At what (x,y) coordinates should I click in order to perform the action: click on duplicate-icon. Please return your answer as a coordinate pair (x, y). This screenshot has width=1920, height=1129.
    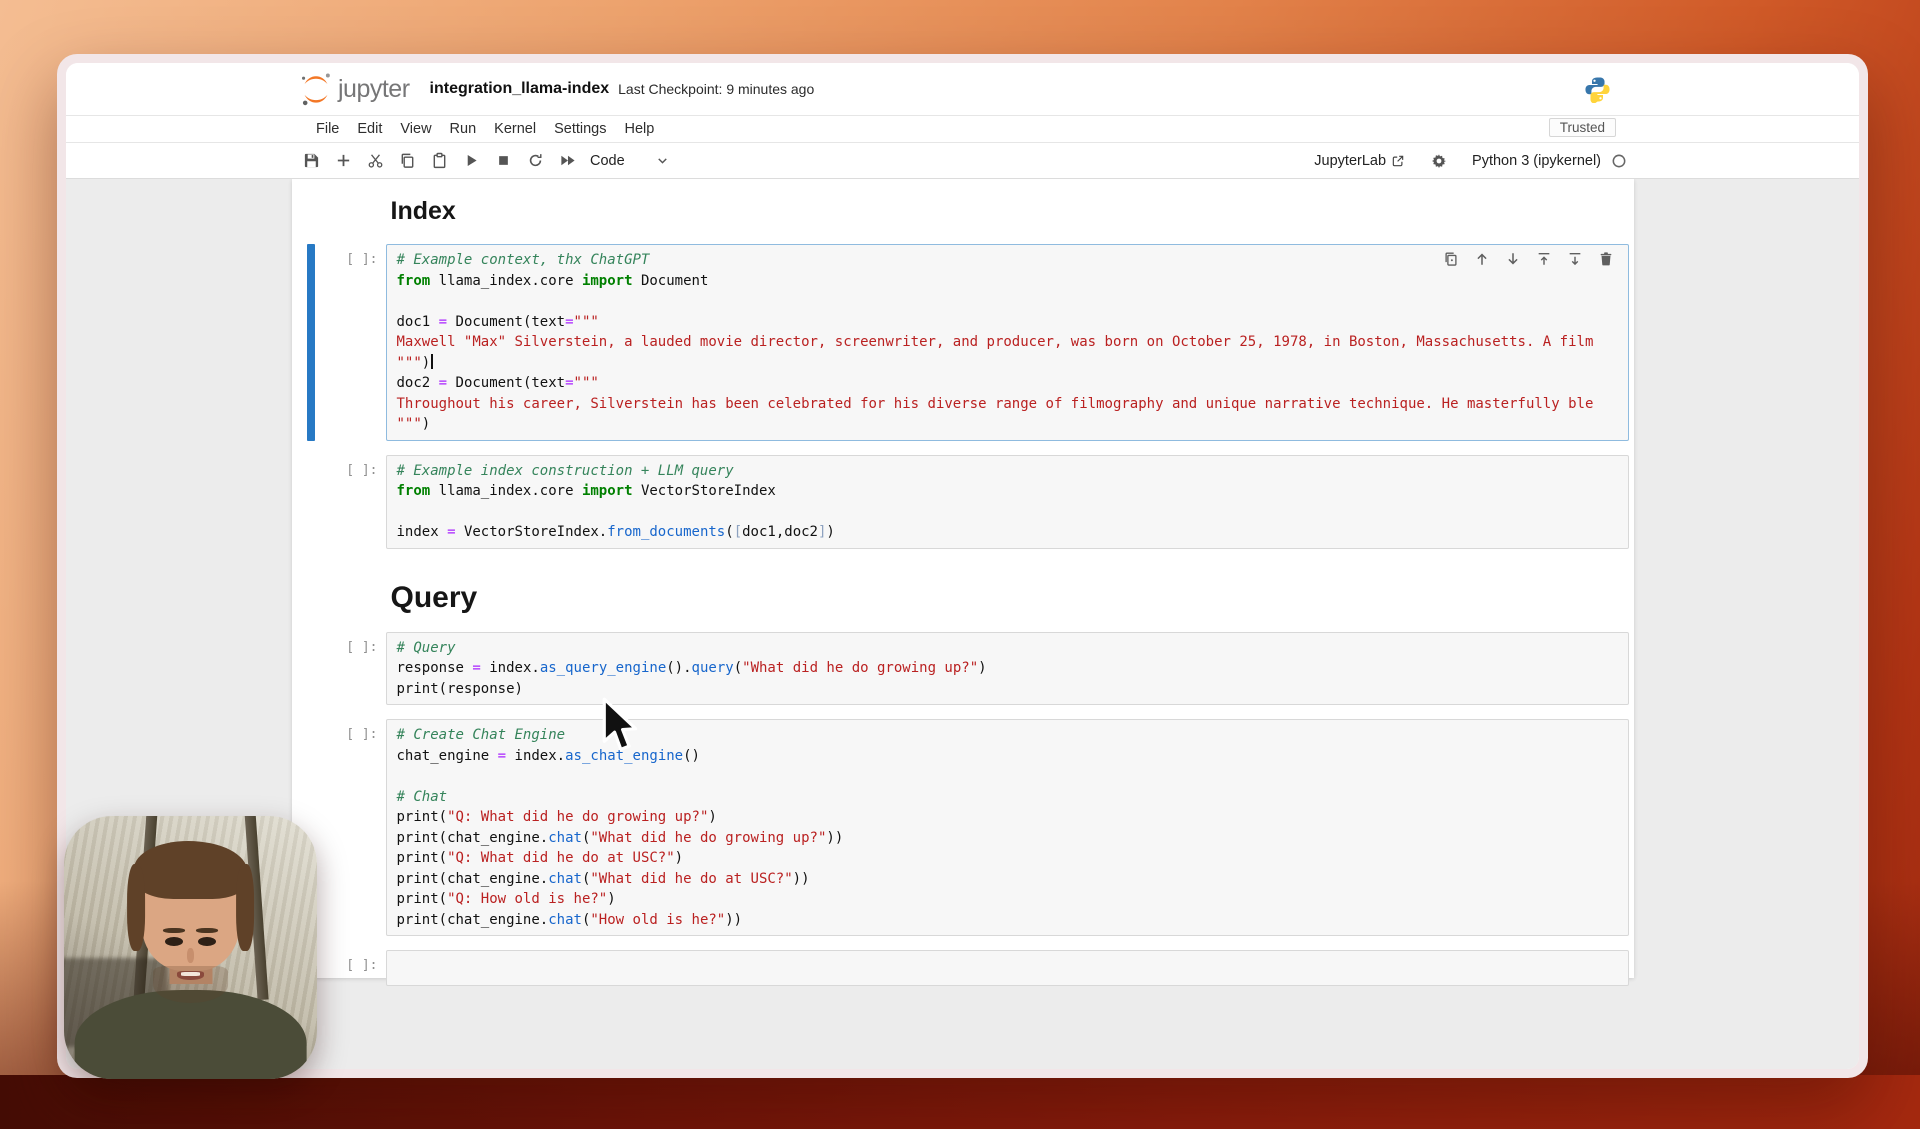
    Looking at the image, I should click on (1451, 259).